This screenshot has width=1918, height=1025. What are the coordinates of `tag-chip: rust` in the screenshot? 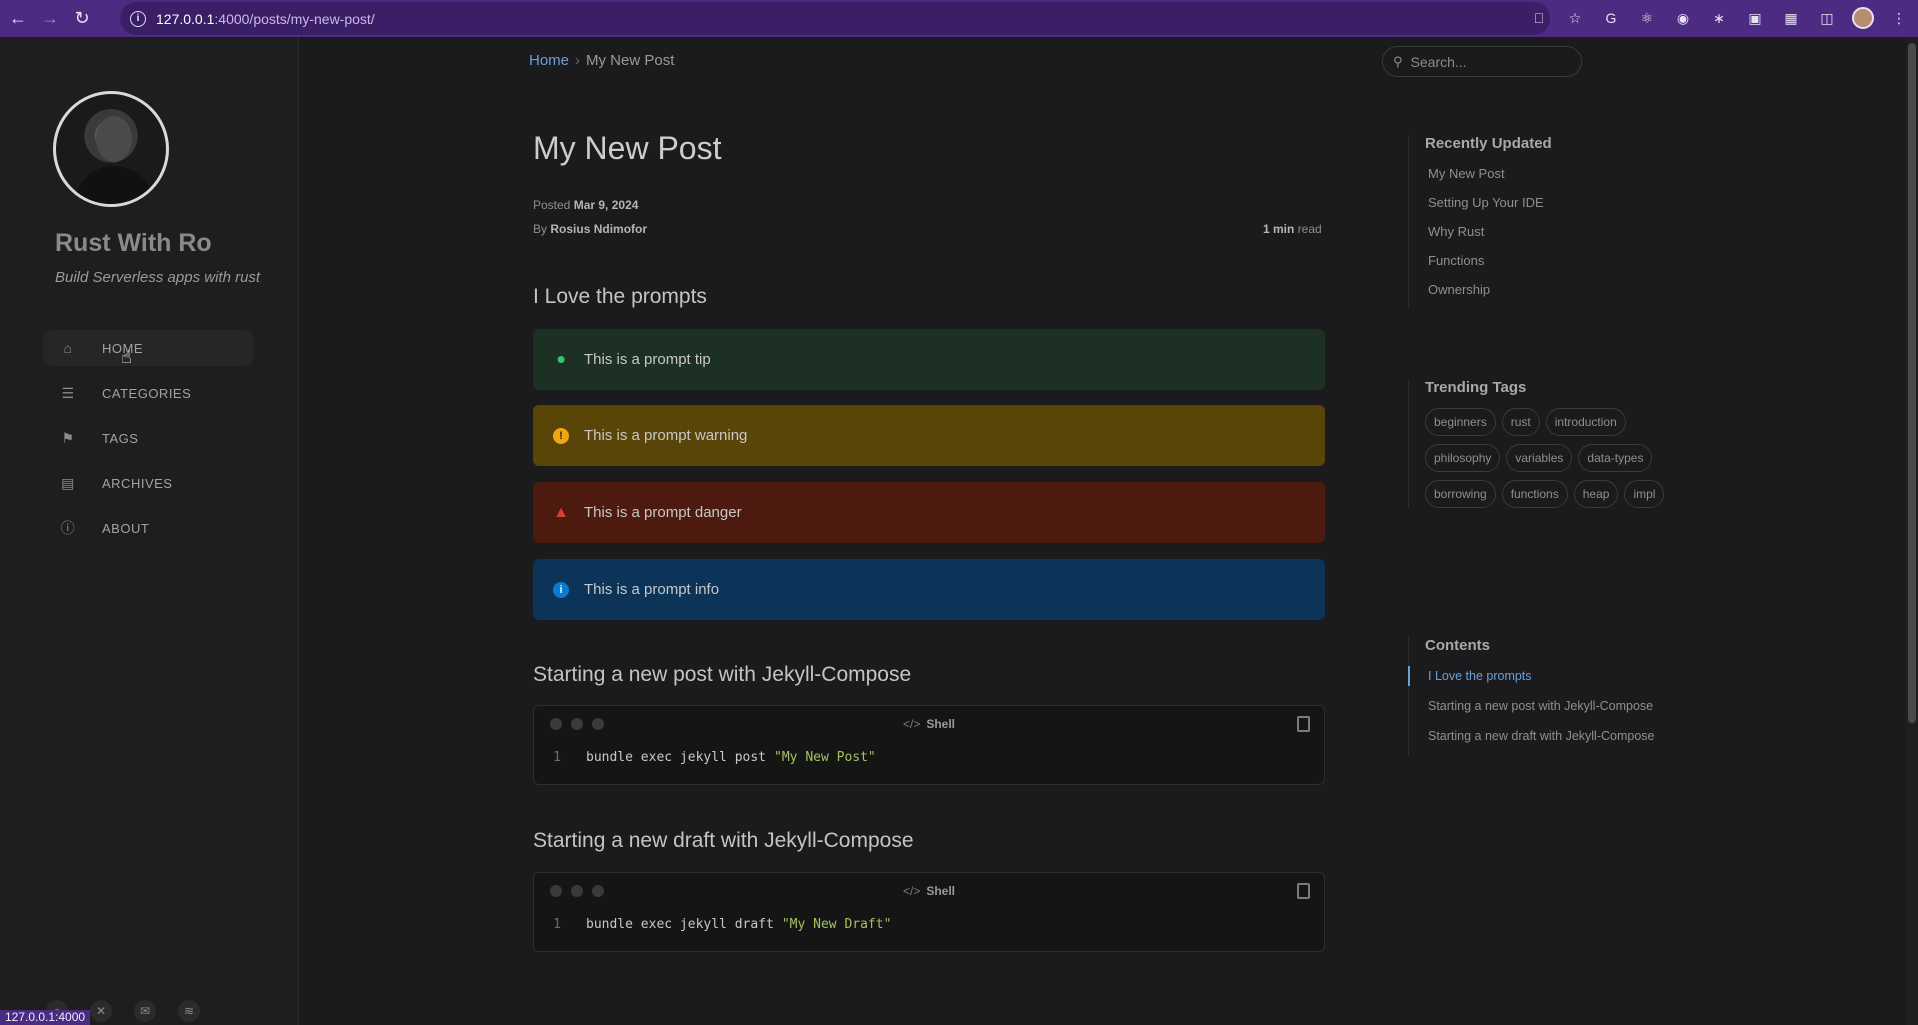 It's located at (1520, 422).